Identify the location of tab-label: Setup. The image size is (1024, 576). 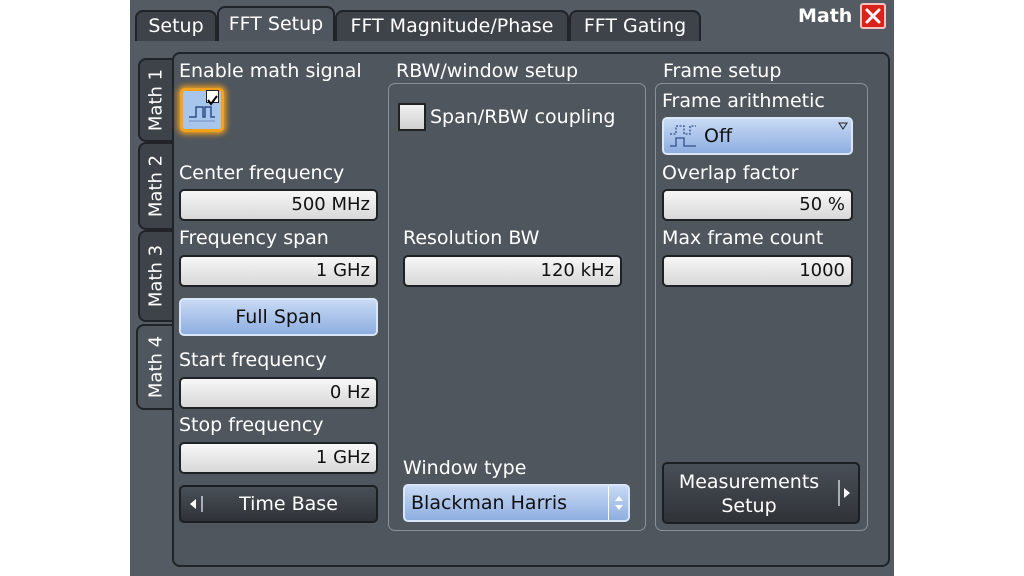
(176, 26).